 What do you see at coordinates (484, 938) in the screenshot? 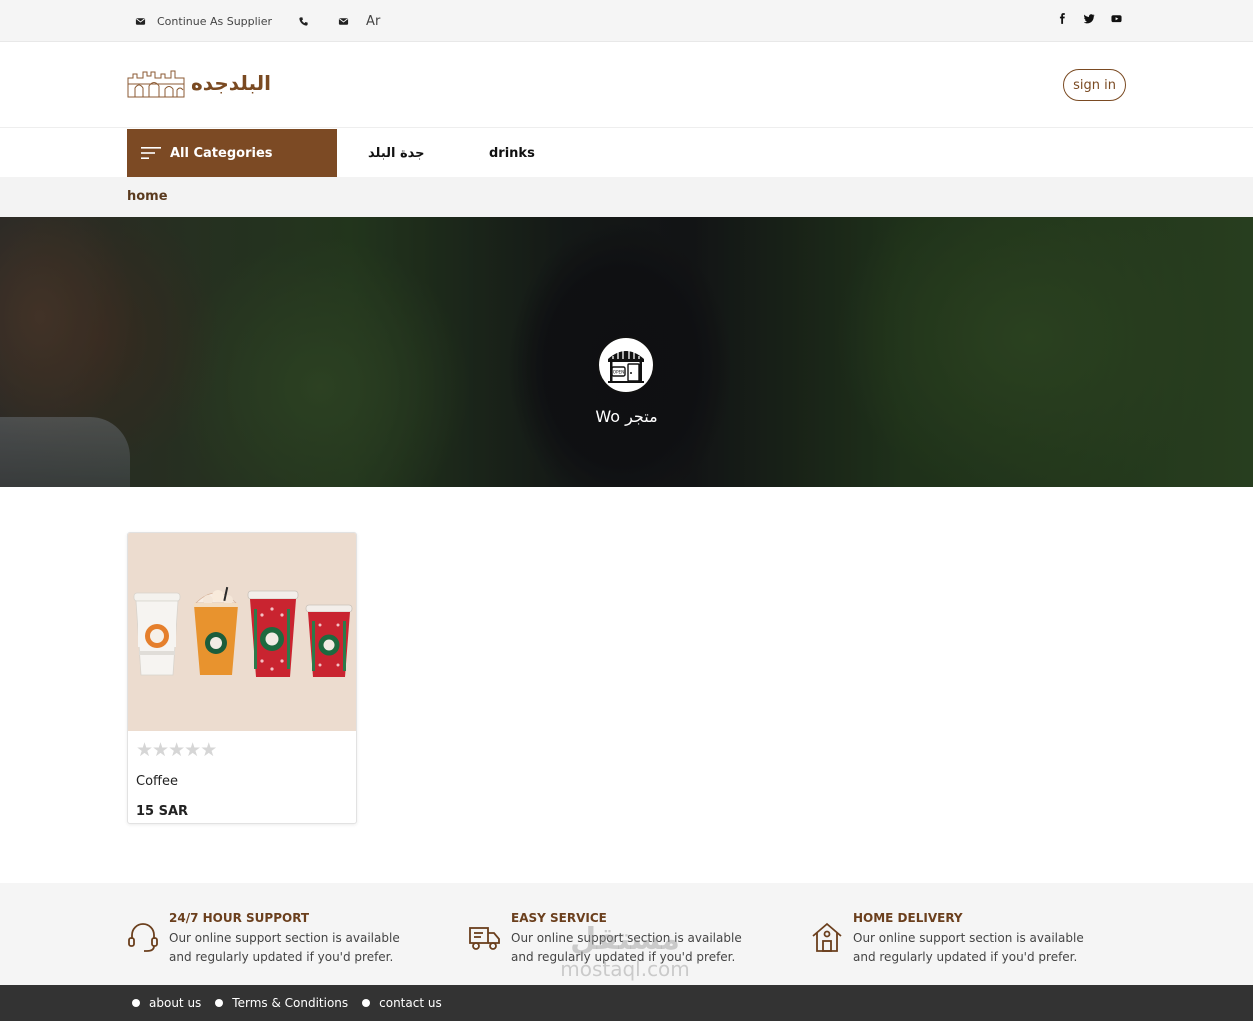
I see `truck-icon` at bounding box center [484, 938].